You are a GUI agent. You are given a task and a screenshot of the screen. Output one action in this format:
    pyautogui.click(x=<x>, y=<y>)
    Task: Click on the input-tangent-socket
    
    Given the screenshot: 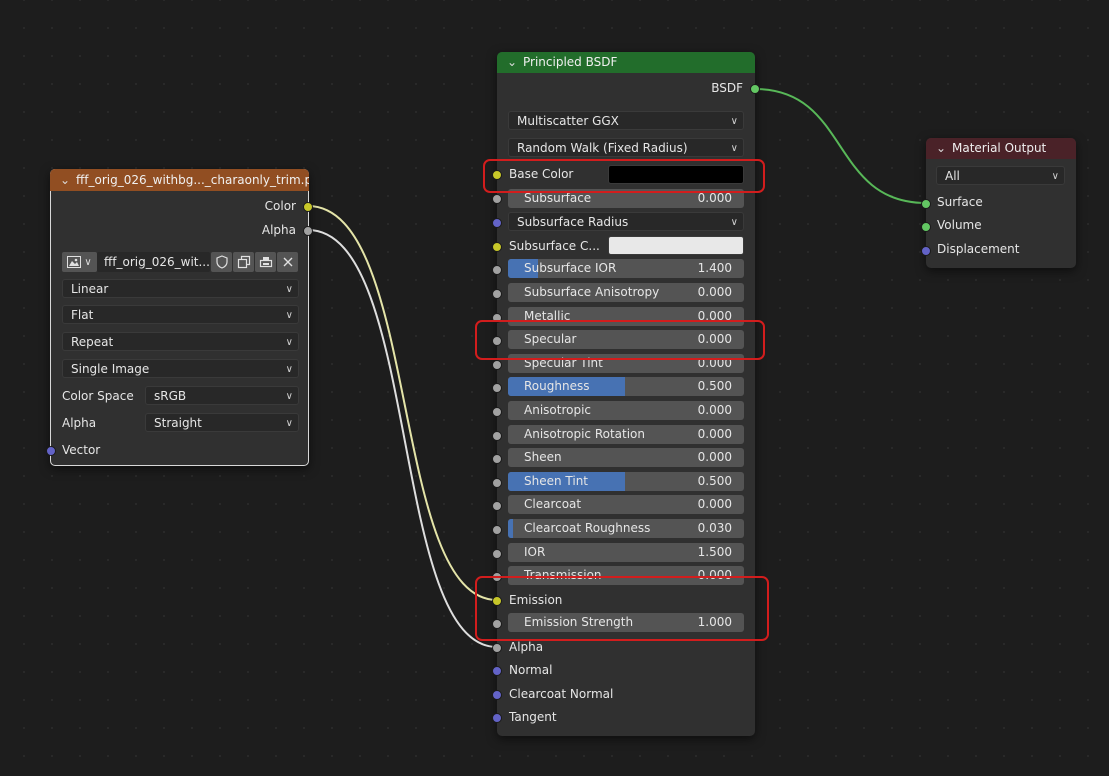 What is the action you would take?
    pyautogui.click(x=497, y=718)
    